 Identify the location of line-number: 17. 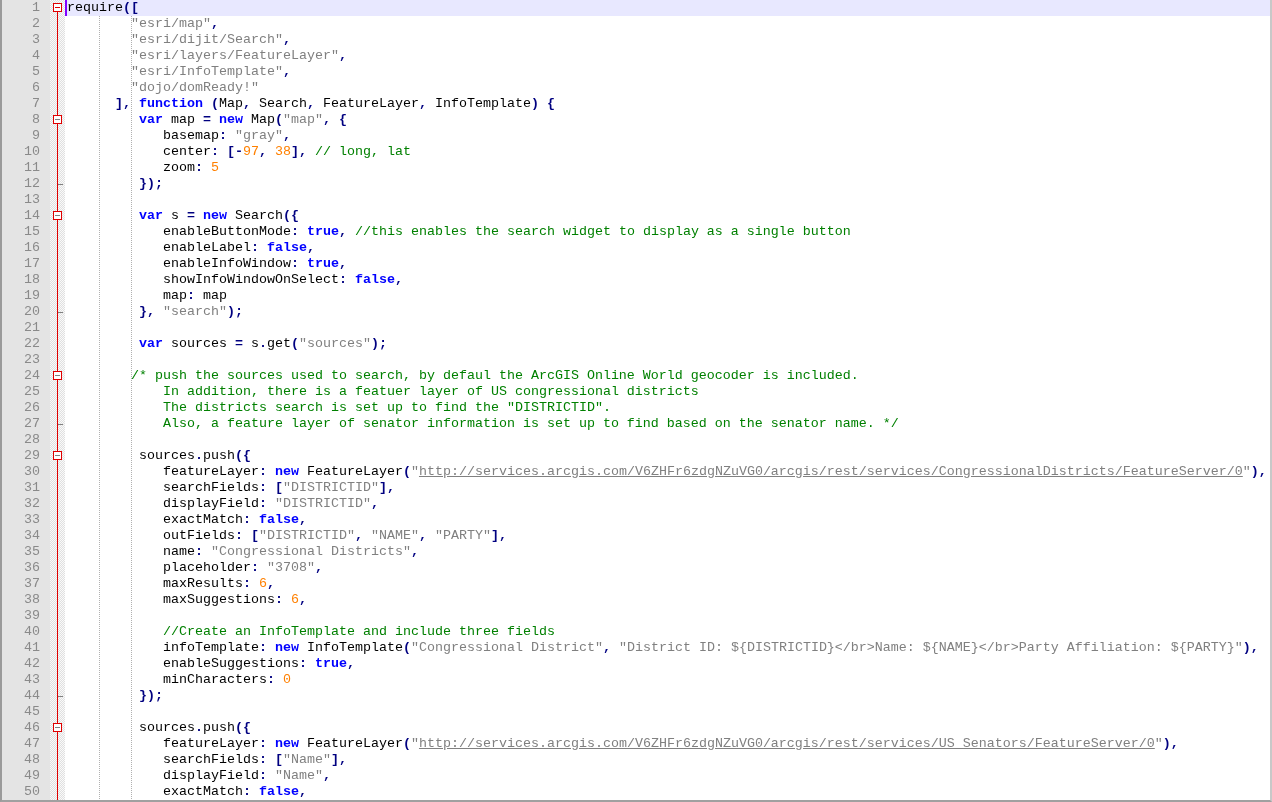
(32, 264).